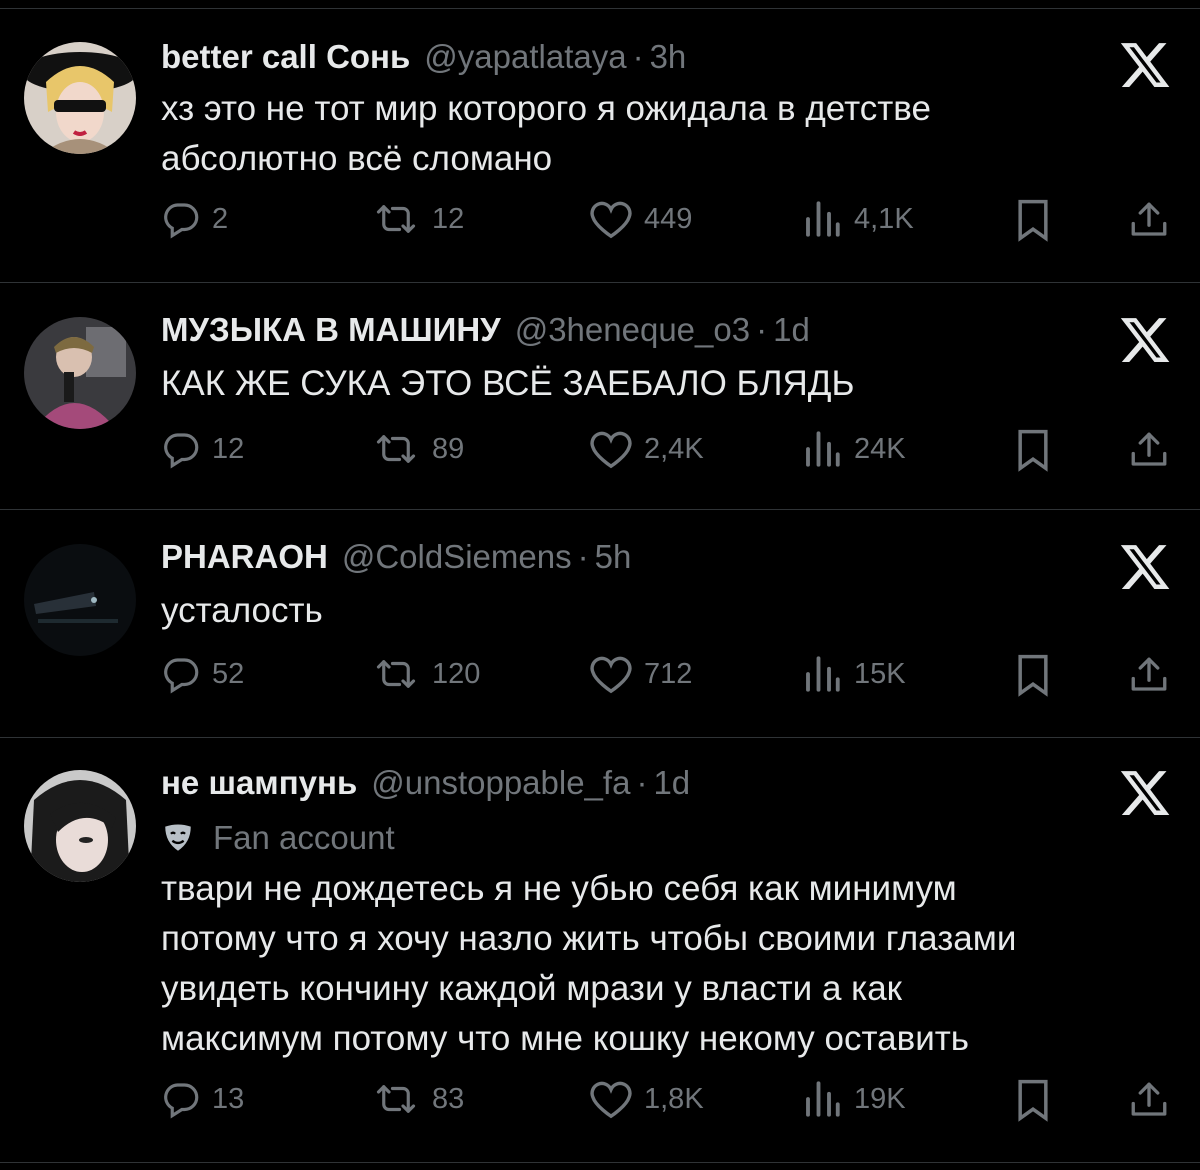 Image resolution: width=1200 pixels, height=1170 pixels. What do you see at coordinates (668, 218) in the screenshot?
I see `like-count: 449` at bounding box center [668, 218].